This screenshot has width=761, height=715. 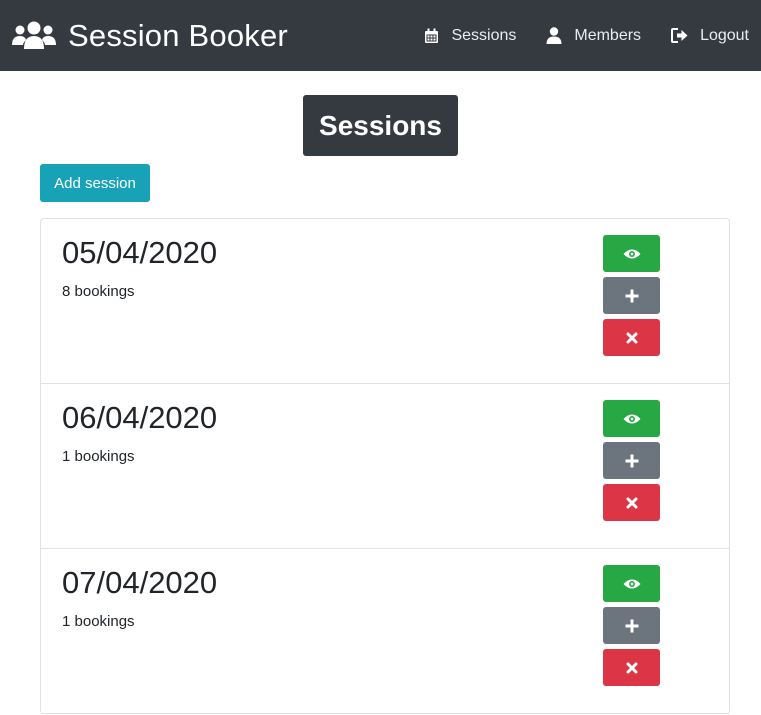 I want to click on nav-item-logout: Logout, so click(x=710, y=36).